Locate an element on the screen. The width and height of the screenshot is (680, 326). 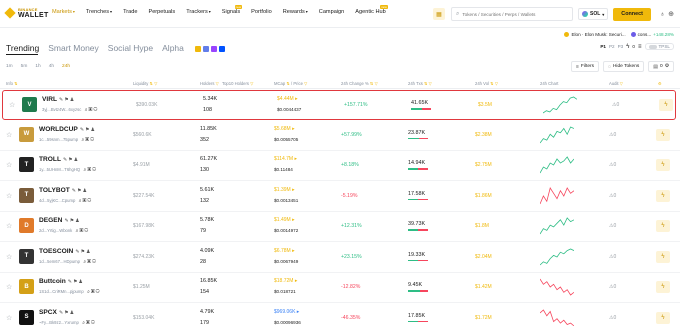
nav-item-markets: Markets▾ is located at coordinates (63, 12).